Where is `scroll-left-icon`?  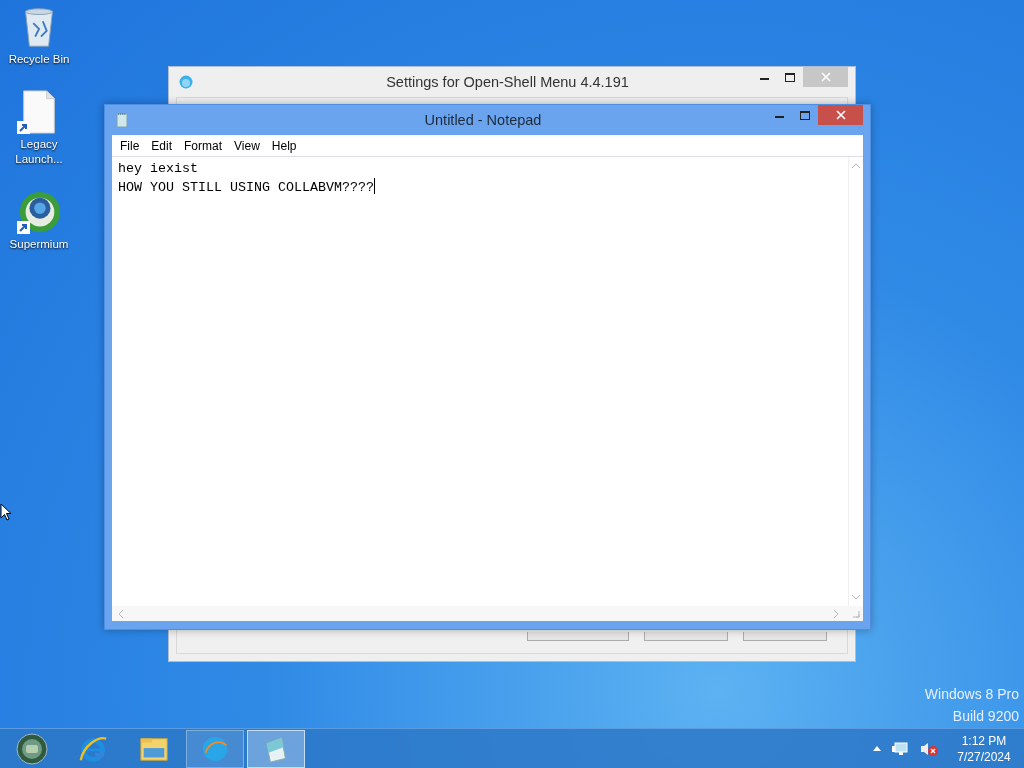 scroll-left-icon is located at coordinates (120, 613).